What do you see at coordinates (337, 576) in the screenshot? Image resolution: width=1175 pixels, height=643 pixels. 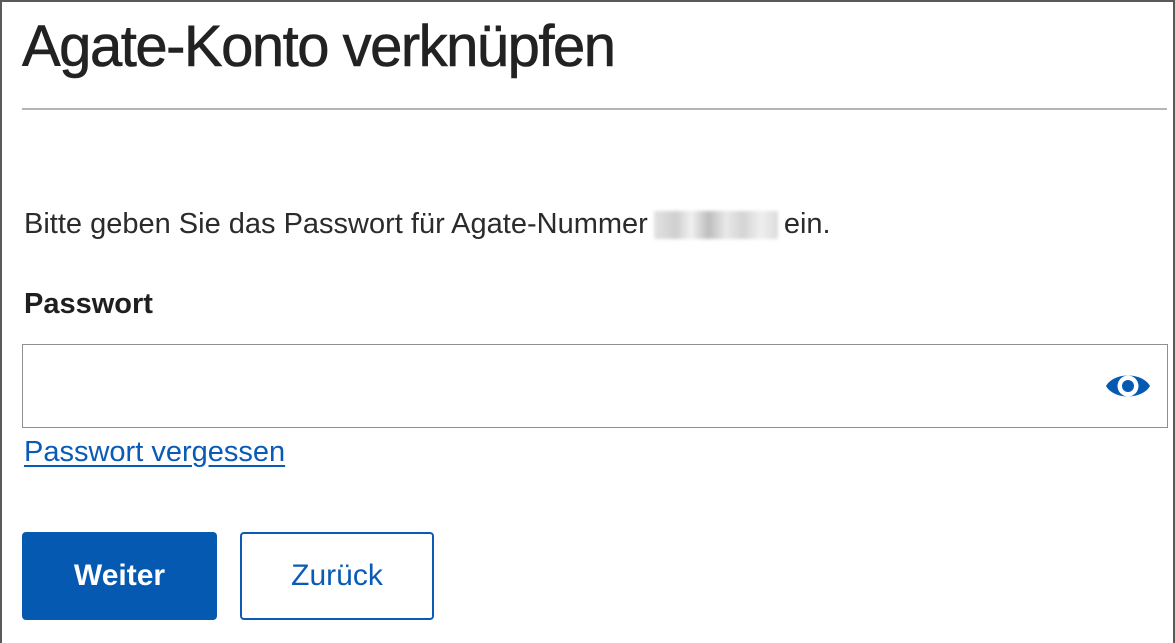 I see `back-button: Zurück` at bounding box center [337, 576].